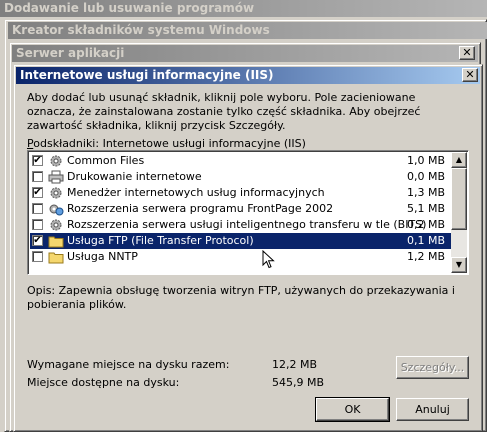 The height and width of the screenshot is (432, 487). What do you see at coordinates (425, 160) in the screenshot?
I see `component-size: 1,0 MB` at bounding box center [425, 160].